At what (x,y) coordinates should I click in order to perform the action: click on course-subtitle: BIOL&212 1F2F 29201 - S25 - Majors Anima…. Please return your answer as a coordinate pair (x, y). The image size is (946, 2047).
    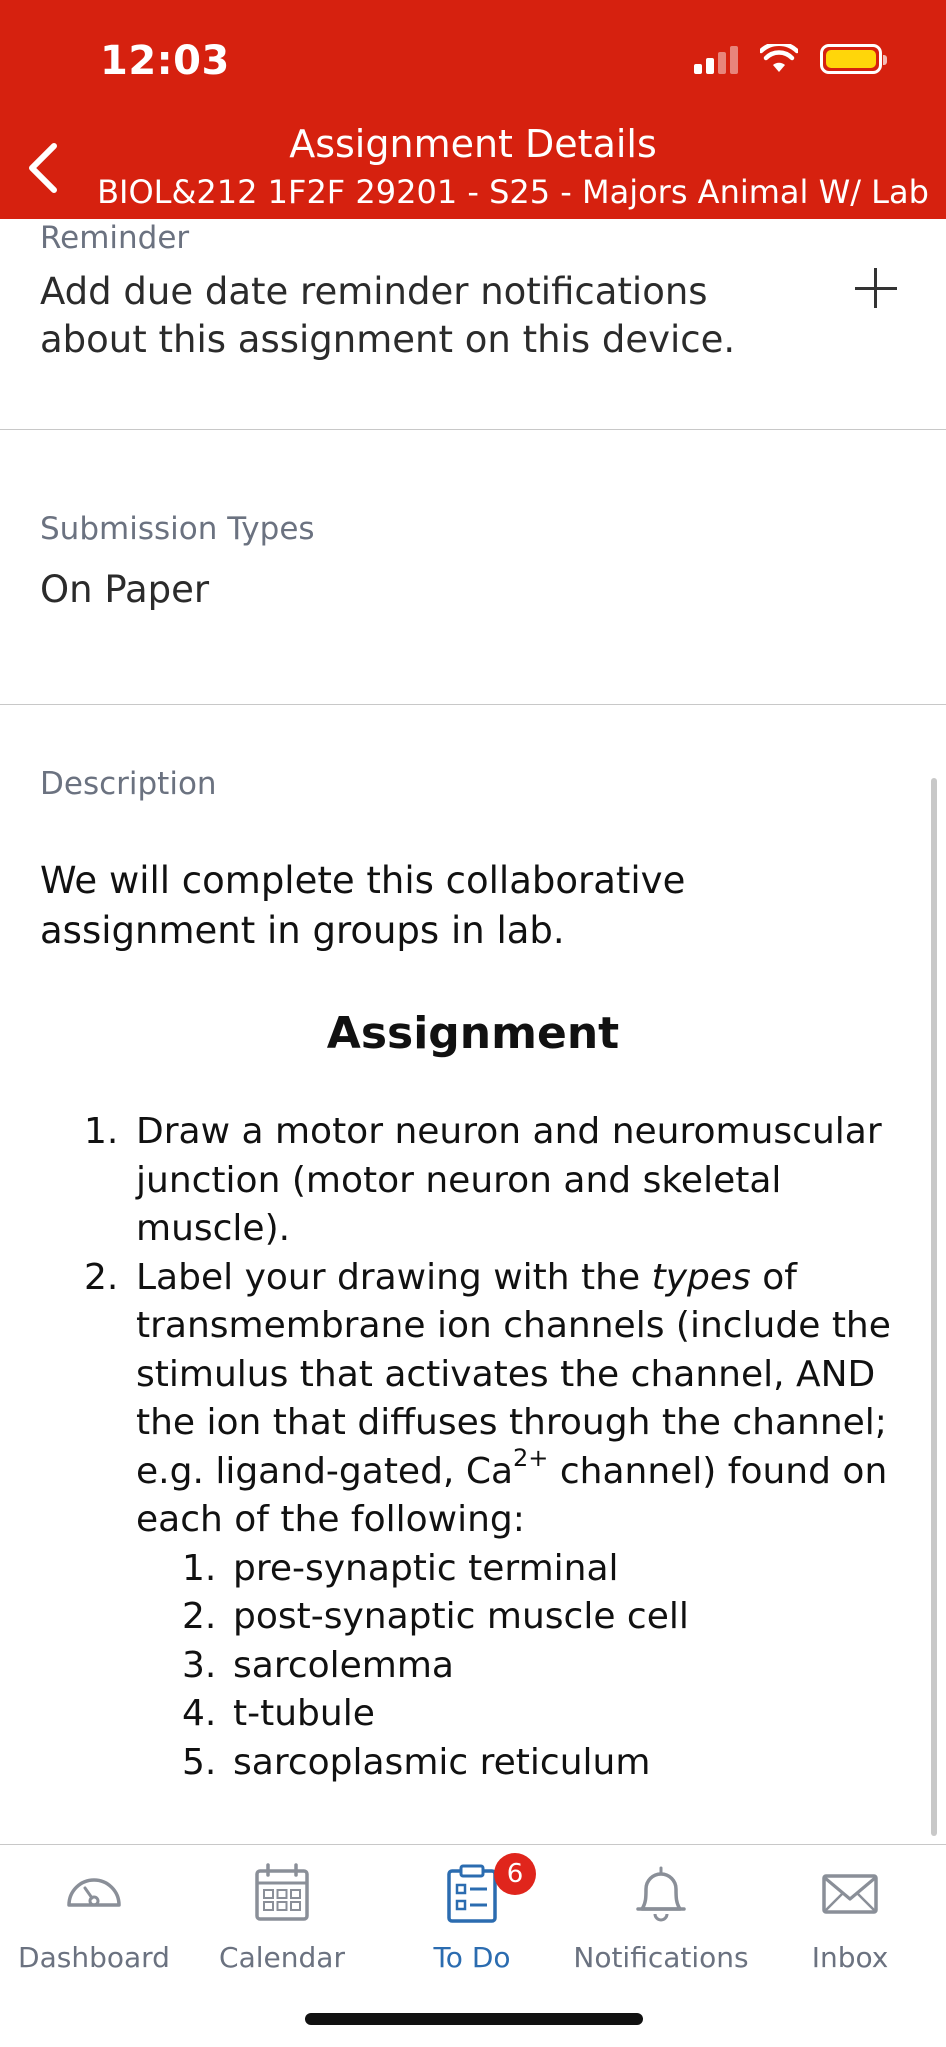
    Looking at the image, I should click on (513, 192).